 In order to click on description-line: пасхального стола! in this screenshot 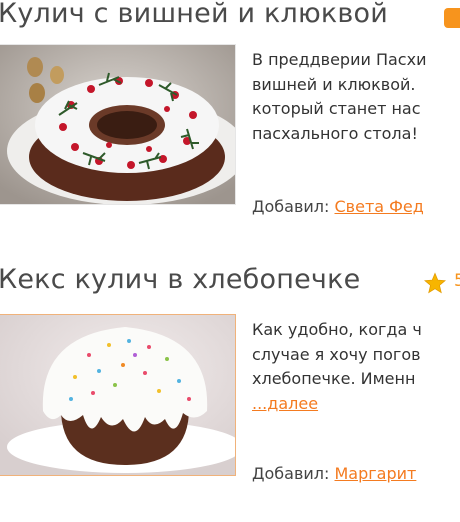, I will do `click(335, 133)`.